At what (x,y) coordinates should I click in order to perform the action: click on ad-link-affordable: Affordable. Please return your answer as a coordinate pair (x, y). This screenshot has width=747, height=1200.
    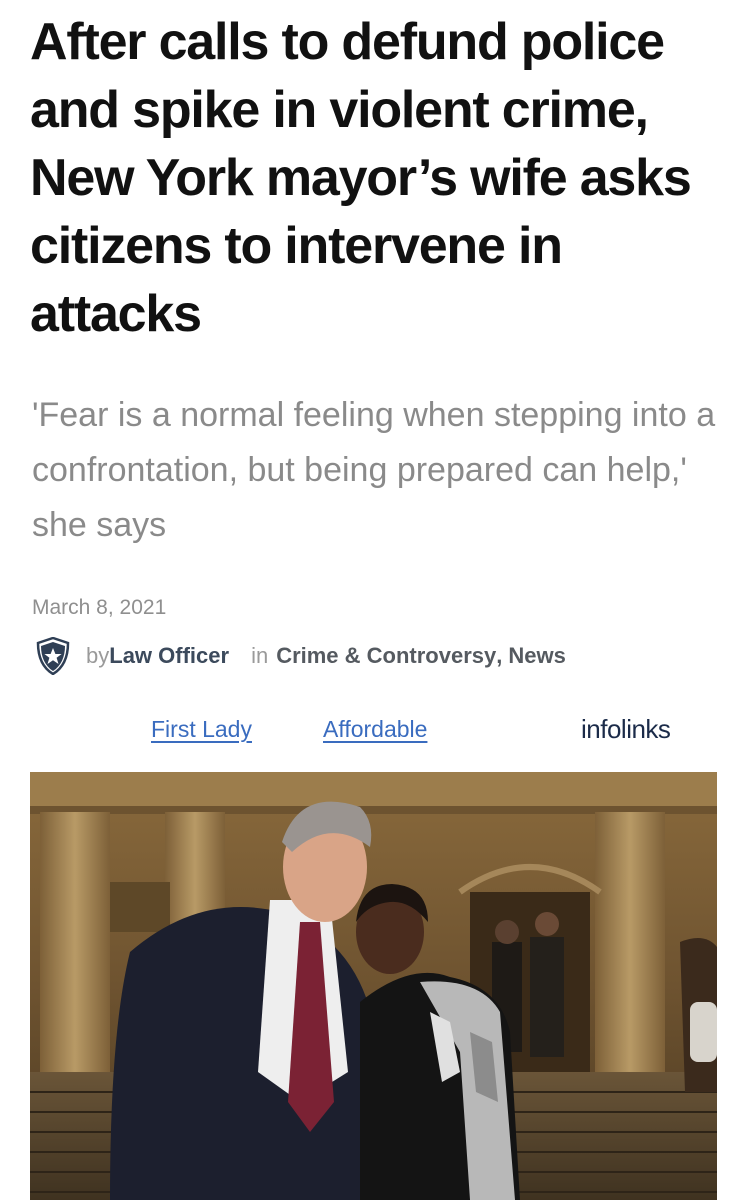
    Looking at the image, I should click on (375, 729).